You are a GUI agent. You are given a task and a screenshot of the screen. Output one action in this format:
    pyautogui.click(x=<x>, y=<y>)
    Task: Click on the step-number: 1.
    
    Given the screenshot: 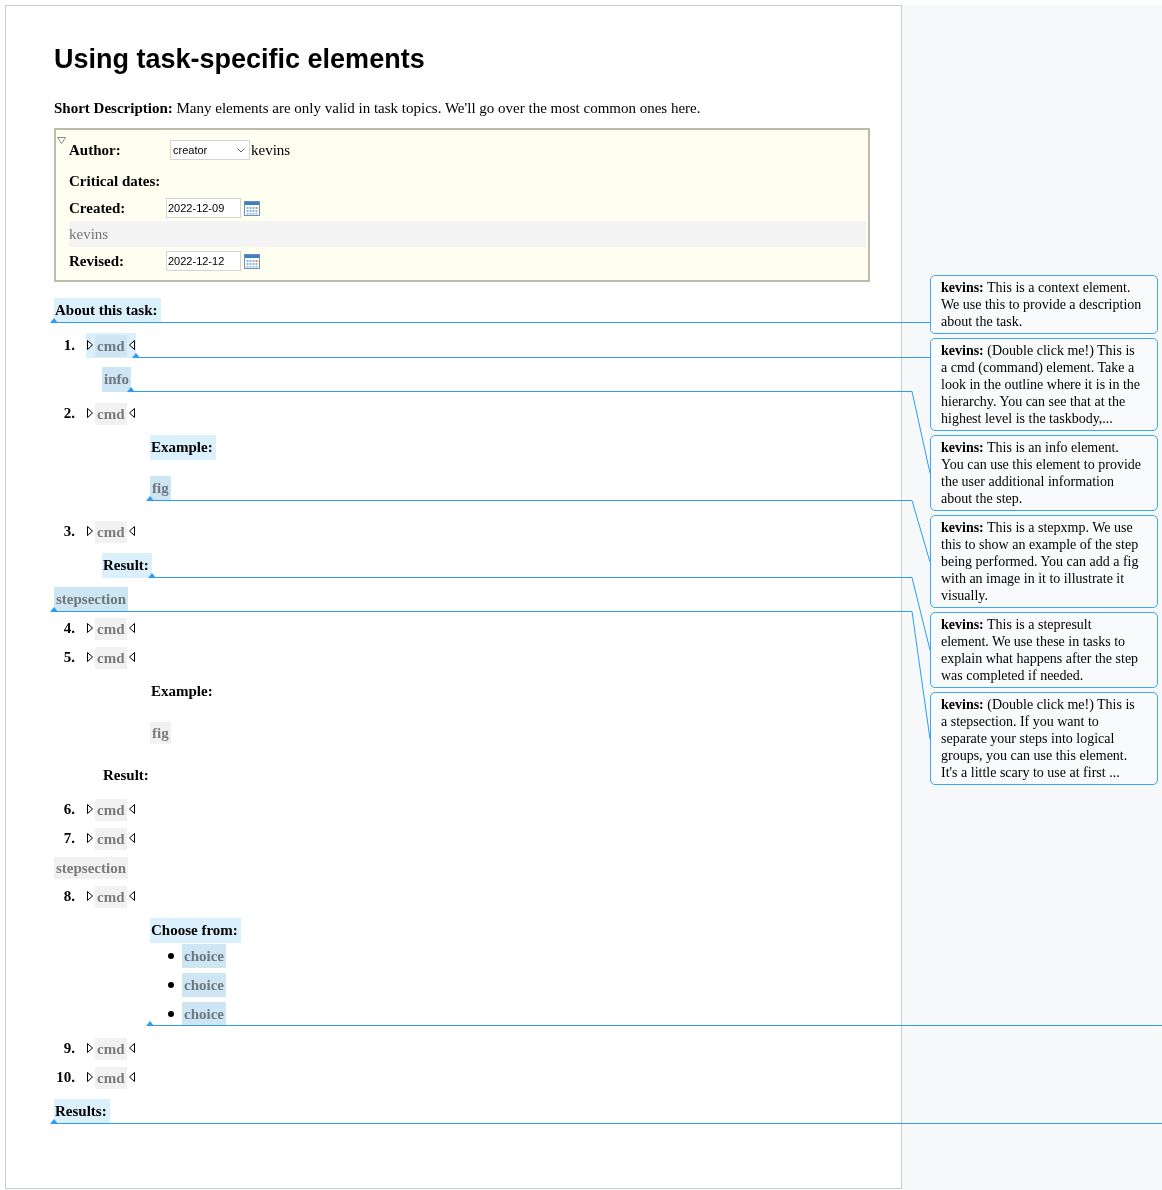 What is the action you would take?
    pyautogui.click(x=68, y=345)
    